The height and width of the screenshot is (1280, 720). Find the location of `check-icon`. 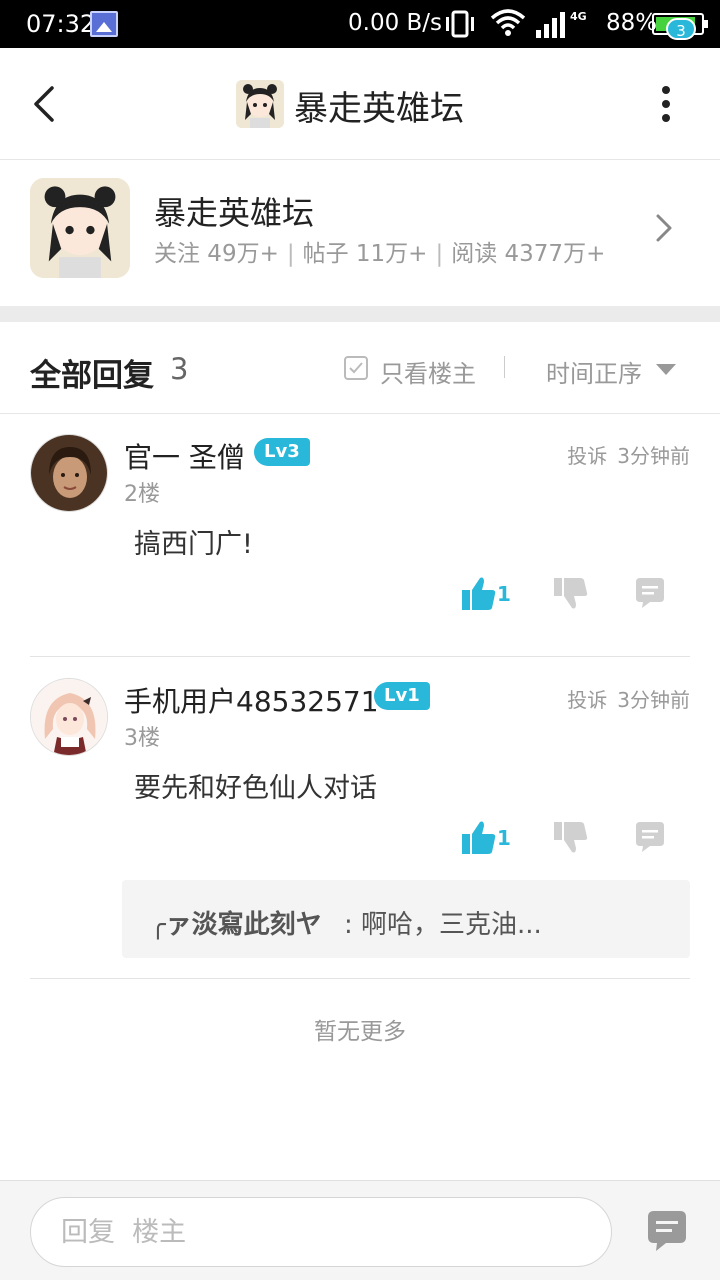

check-icon is located at coordinates (356, 368).